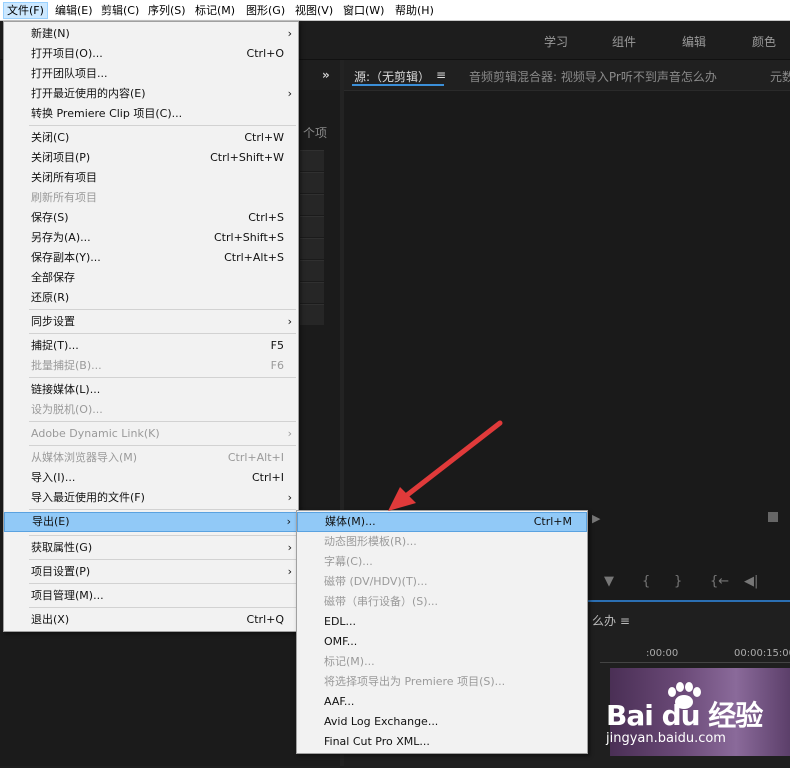  What do you see at coordinates (441, 75) in the screenshot?
I see `panel-menu-icon: ≡` at bounding box center [441, 75].